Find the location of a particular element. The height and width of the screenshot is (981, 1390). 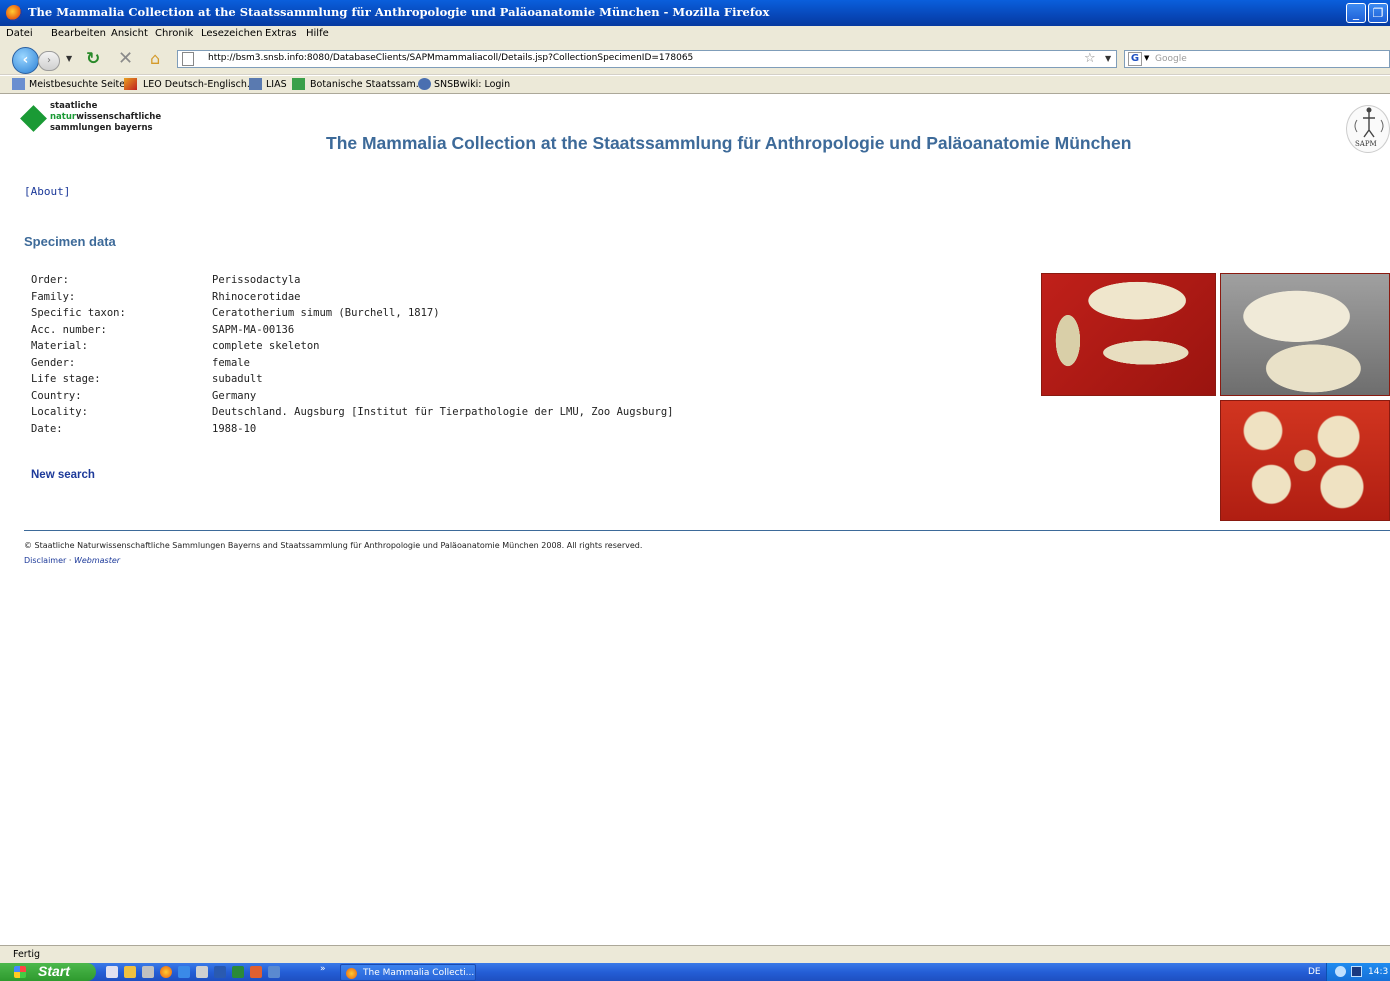

bookmark-star-icon: ☆ is located at coordinates (1090, 58).